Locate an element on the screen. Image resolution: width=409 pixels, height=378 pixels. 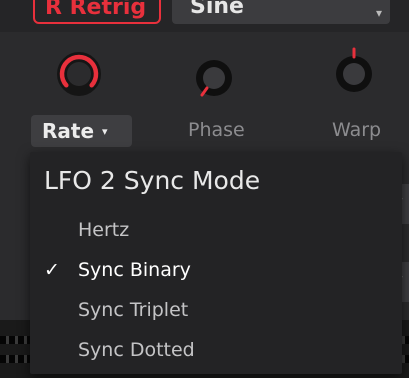
rate-label: Rate is located at coordinates (68, 131).